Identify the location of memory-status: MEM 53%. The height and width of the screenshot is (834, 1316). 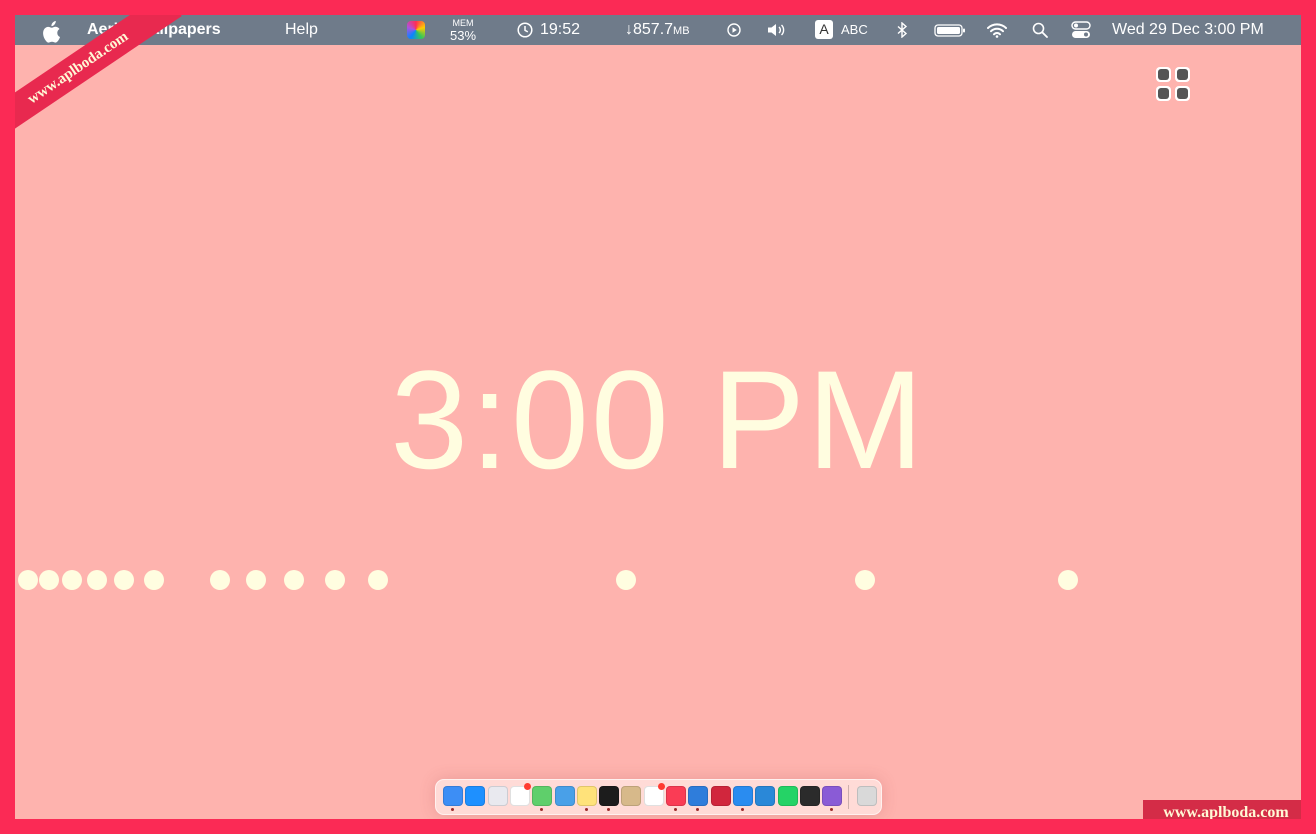
(463, 30).